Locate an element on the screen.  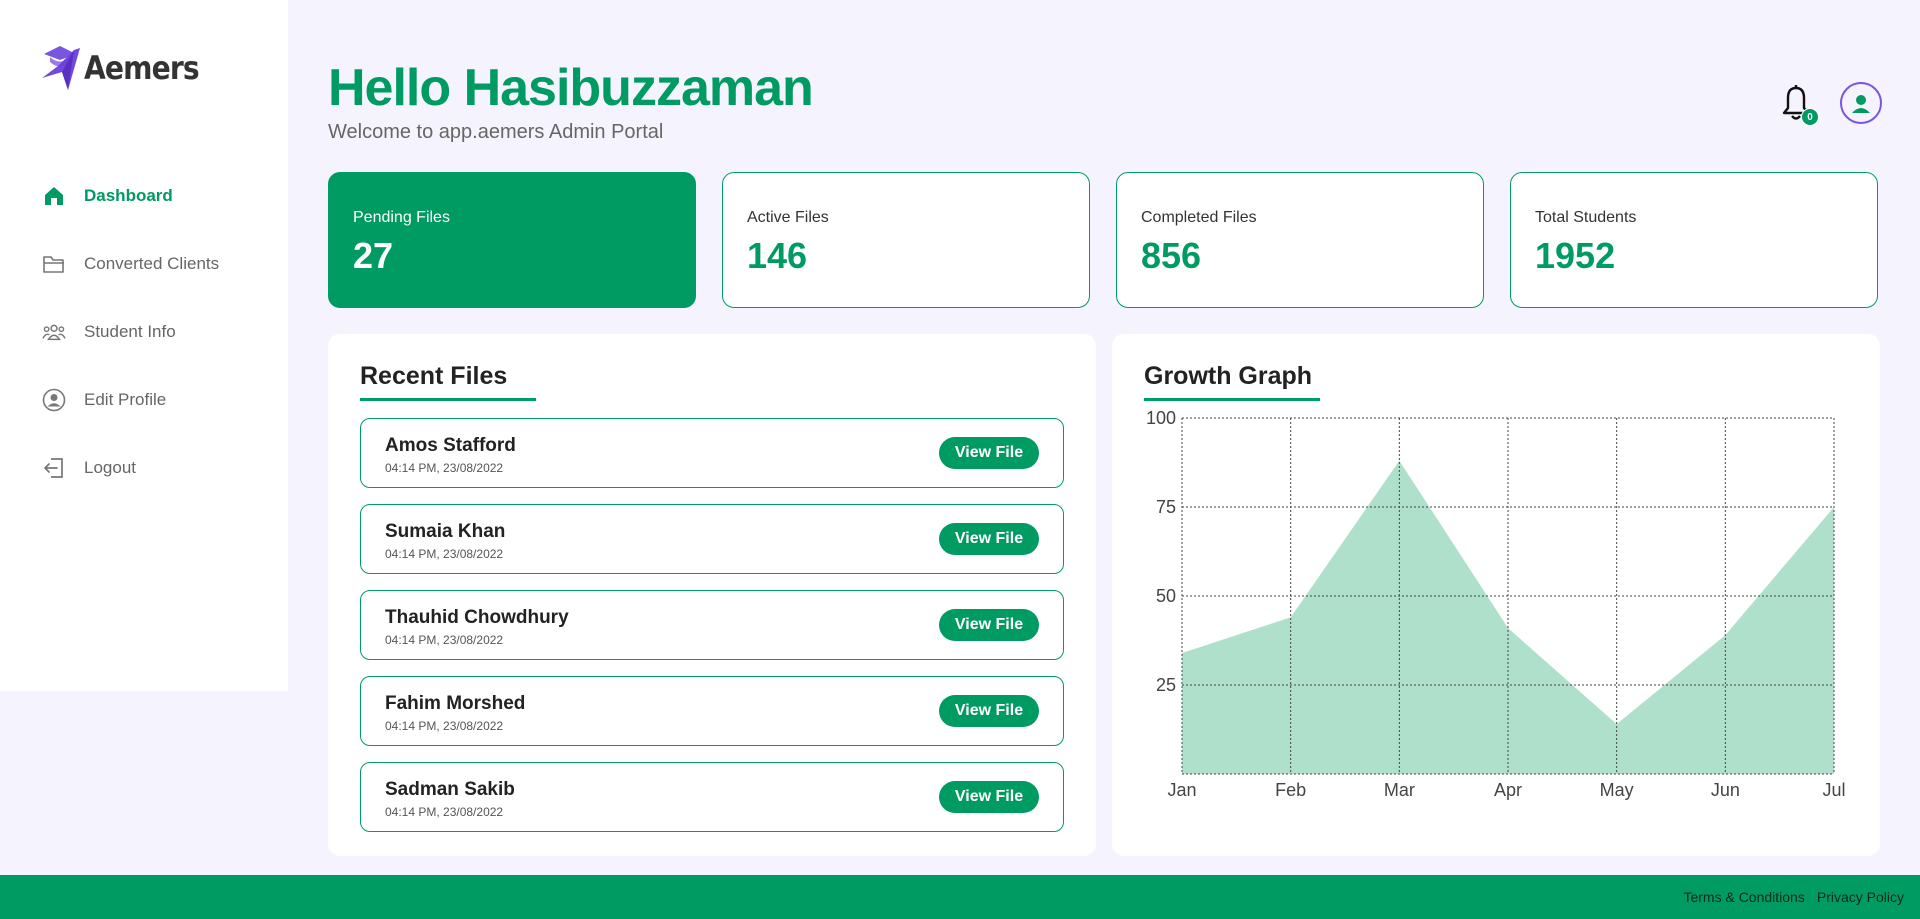
sidebar-item-label: Edit Profile is located at coordinates (125, 399).